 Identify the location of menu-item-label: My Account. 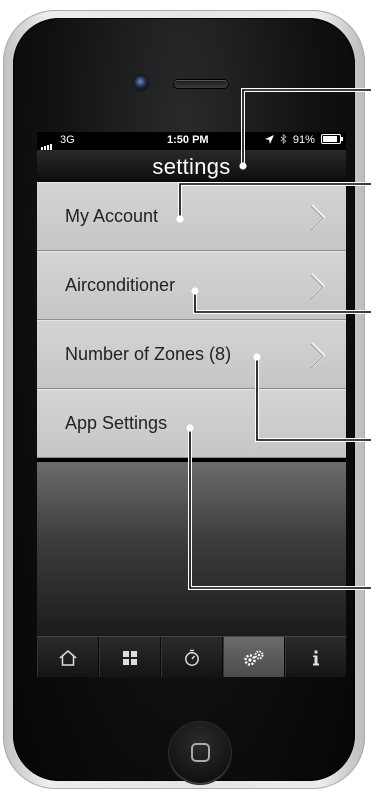
(112, 216).